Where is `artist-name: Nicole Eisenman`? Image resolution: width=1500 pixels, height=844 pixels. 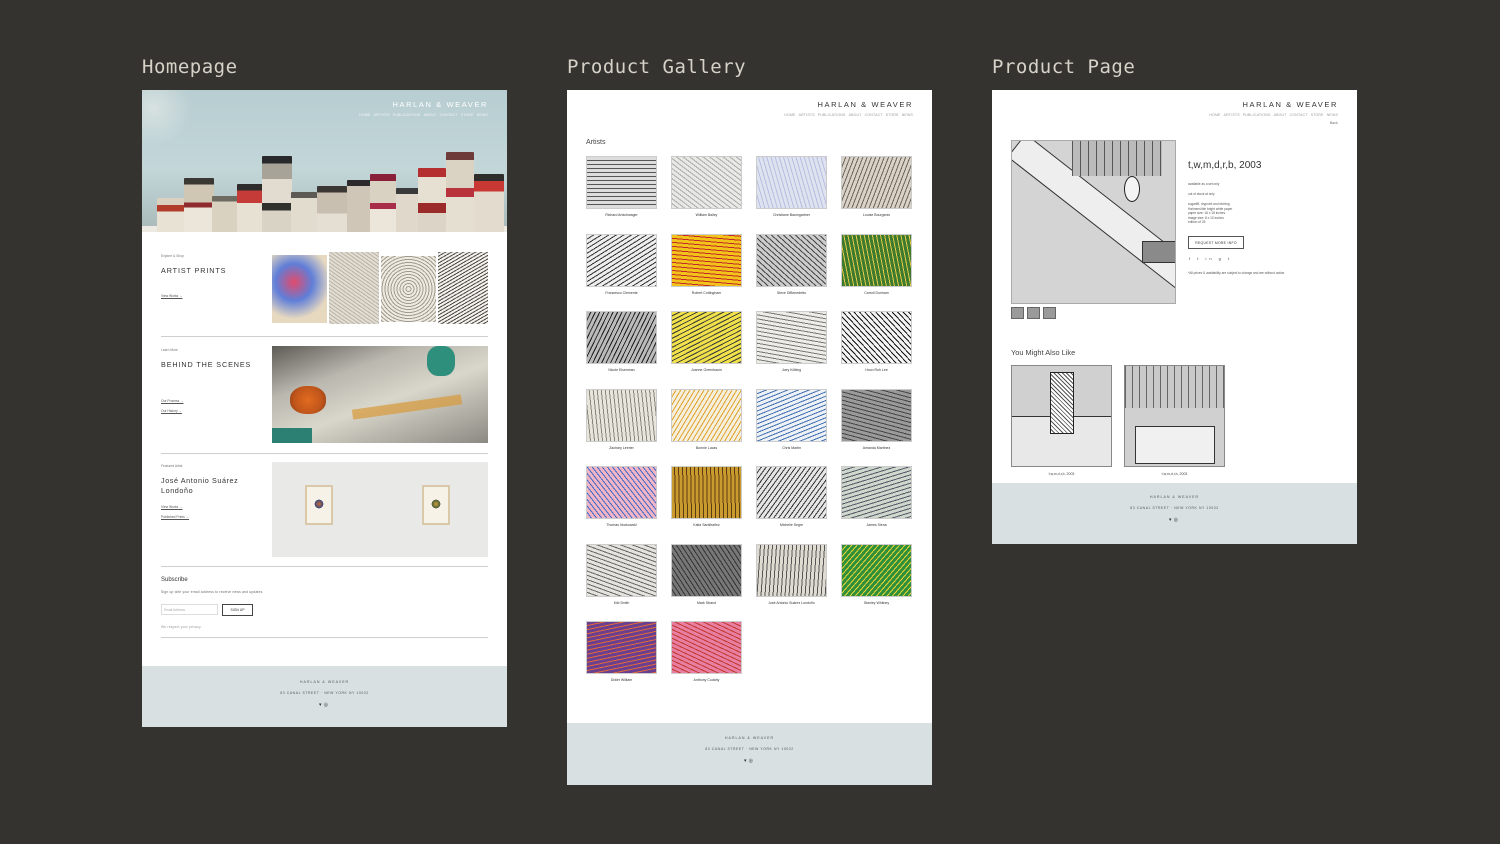 artist-name: Nicole Eisenman is located at coordinates (621, 370).